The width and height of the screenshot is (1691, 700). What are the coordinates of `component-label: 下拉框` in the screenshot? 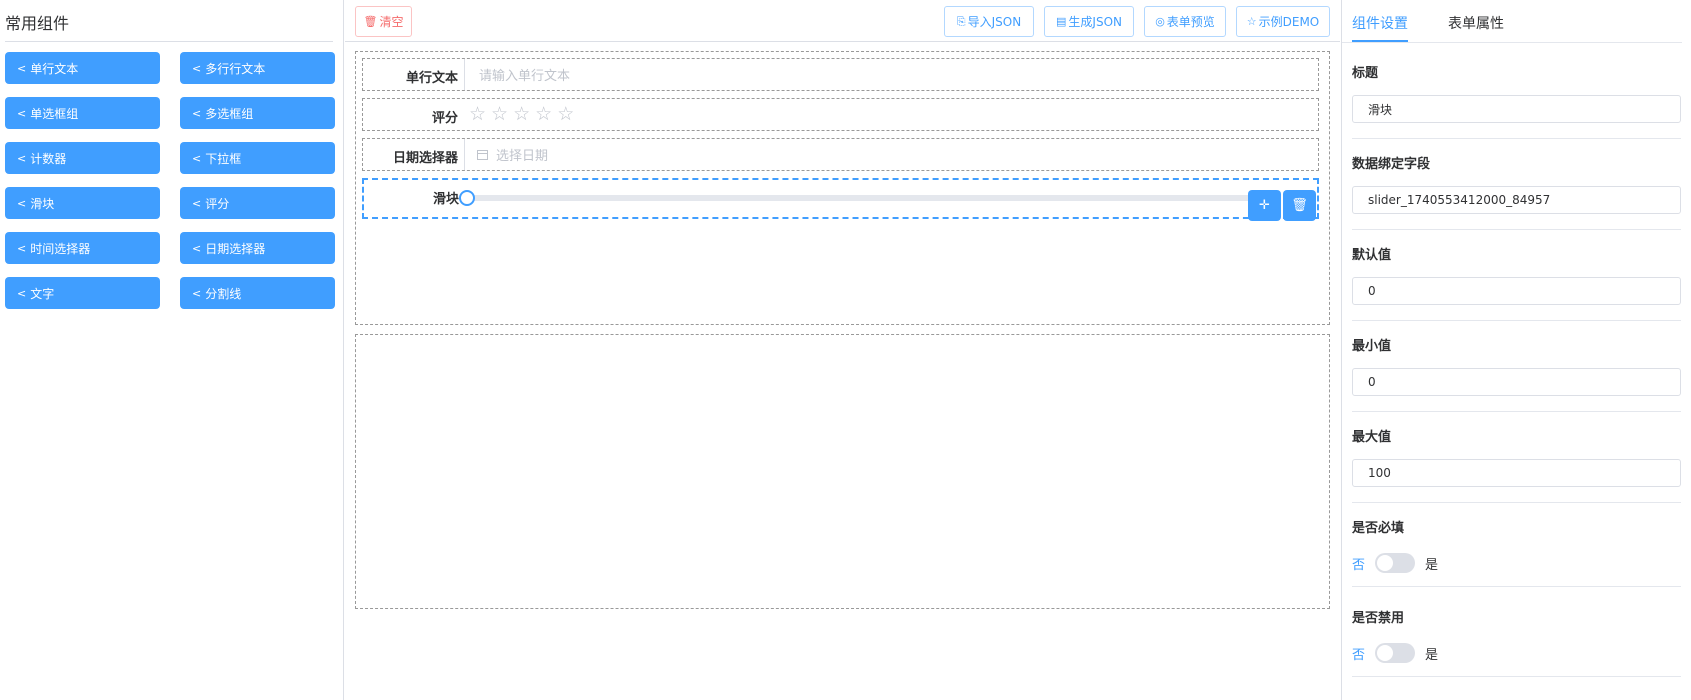 It's located at (223, 158).